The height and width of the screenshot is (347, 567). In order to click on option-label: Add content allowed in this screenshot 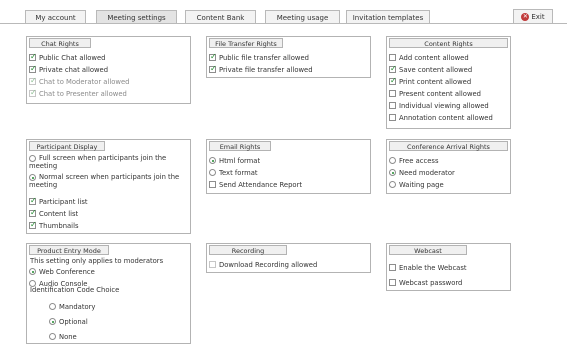, I will do `click(434, 57)`.